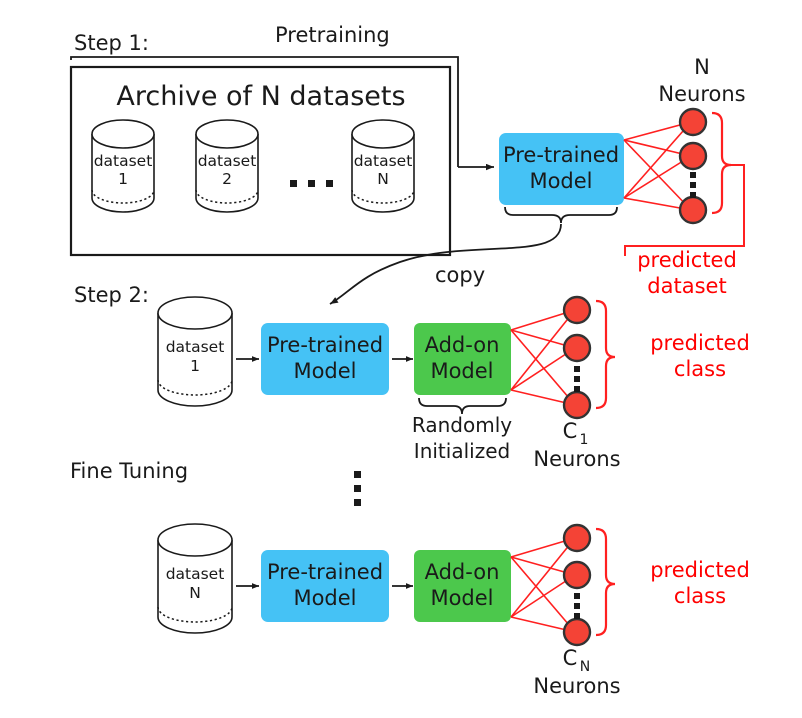  What do you see at coordinates (111, 295) in the screenshot?
I see `step2-title: Step 2:` at bounding box center [111, 295].